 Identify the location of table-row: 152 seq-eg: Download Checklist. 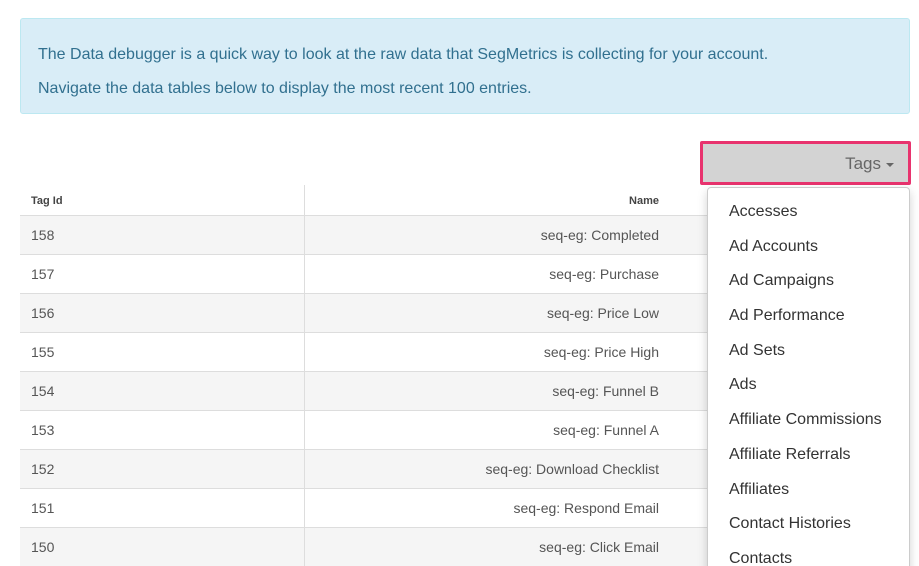
(370, 469).